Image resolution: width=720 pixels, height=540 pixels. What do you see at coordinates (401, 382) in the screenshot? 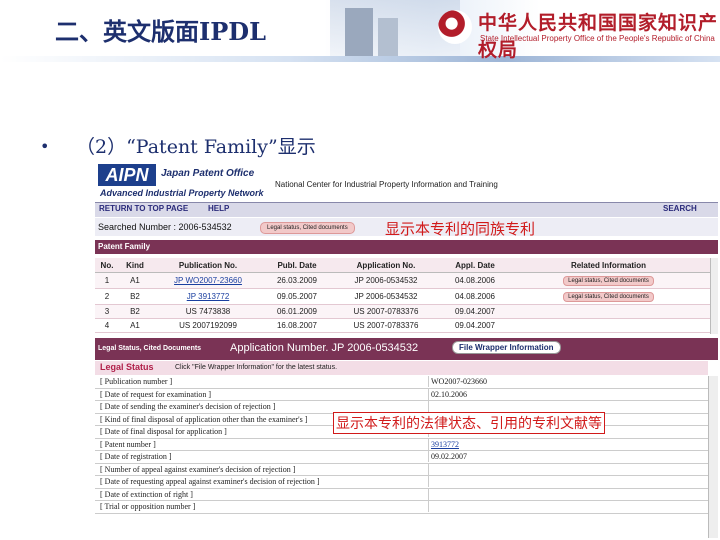
I see `legal-status-row: [ Publication number ] WO2007-023660` at bounding box center [401, 382].